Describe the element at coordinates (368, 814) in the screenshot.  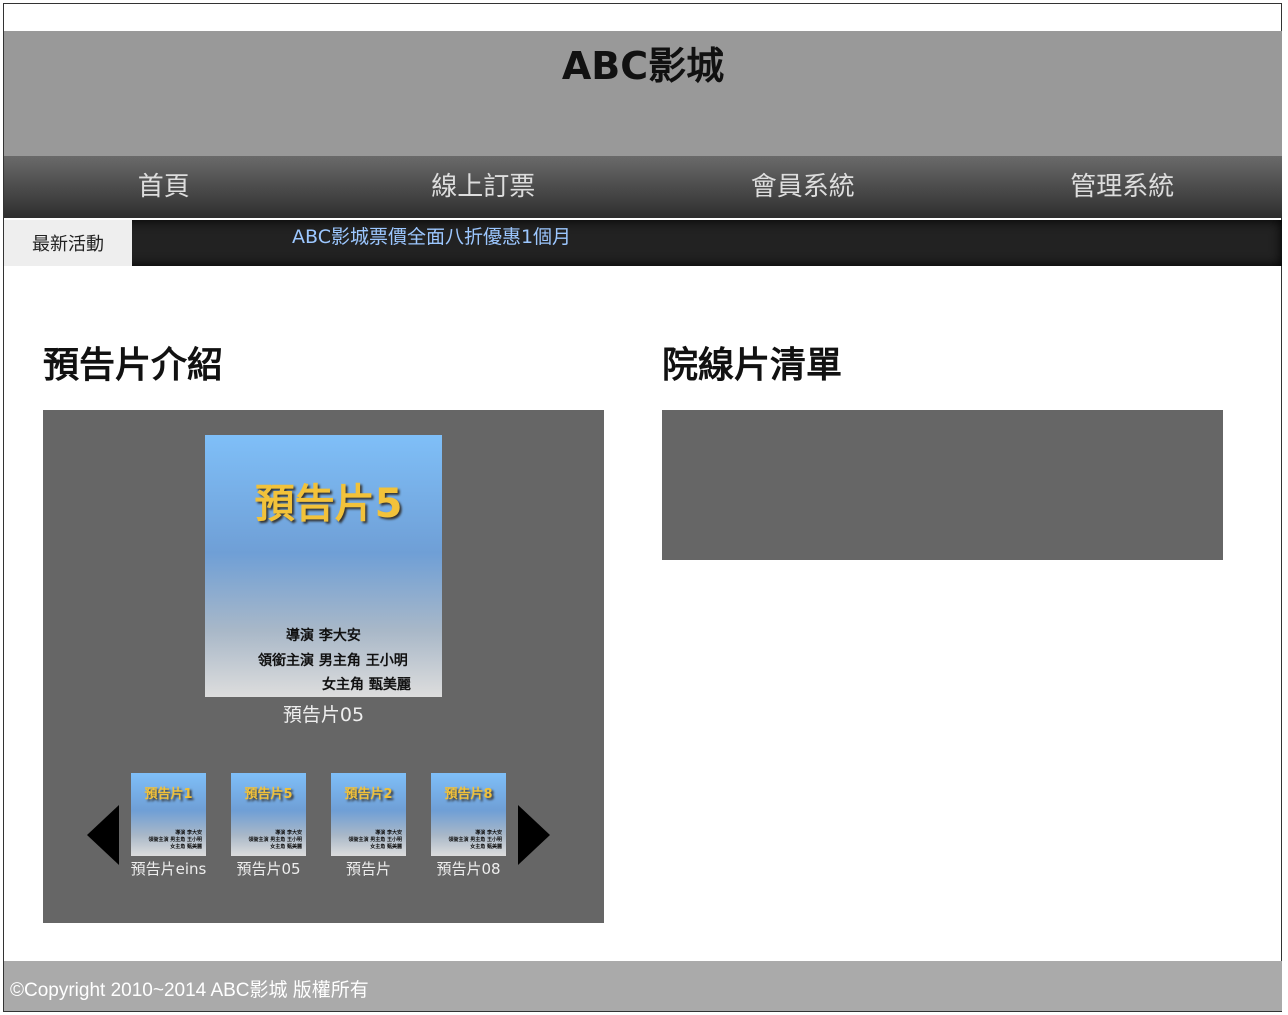
I see `thumbnail-poster: 預告片2 導演 李大安 領銜主演 男主角 王小明 女主角 甄美麗` at that location.